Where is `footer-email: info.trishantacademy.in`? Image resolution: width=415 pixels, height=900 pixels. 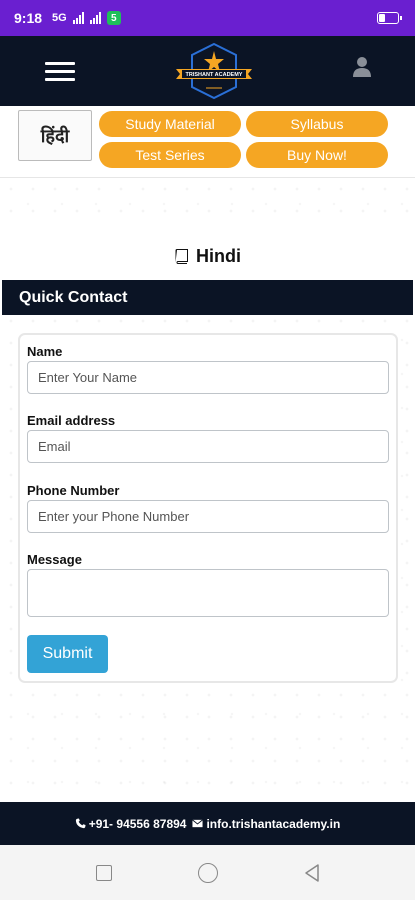 footer-email: info.trishantacademy.in is located at coordinates (273, 824).